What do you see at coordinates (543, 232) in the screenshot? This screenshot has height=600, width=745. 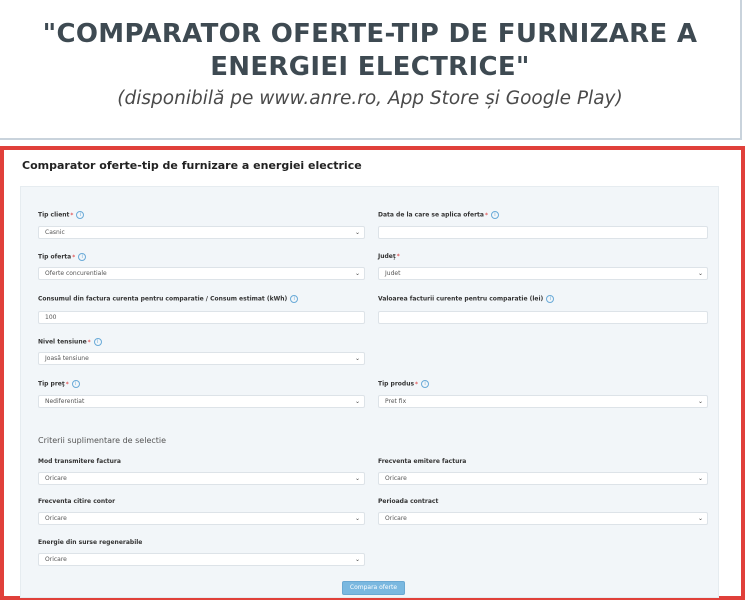 I see `data-oferta-input` at bounding box center [543, 232].